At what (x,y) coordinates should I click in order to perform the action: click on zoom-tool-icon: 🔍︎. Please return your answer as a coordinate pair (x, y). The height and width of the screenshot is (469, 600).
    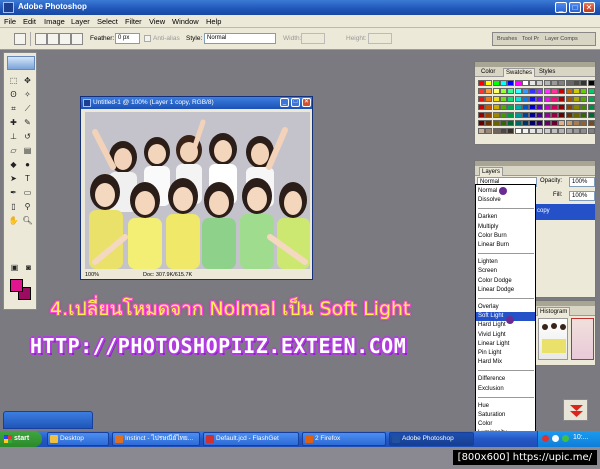
    Looking at the image, I should click on (27, 221).